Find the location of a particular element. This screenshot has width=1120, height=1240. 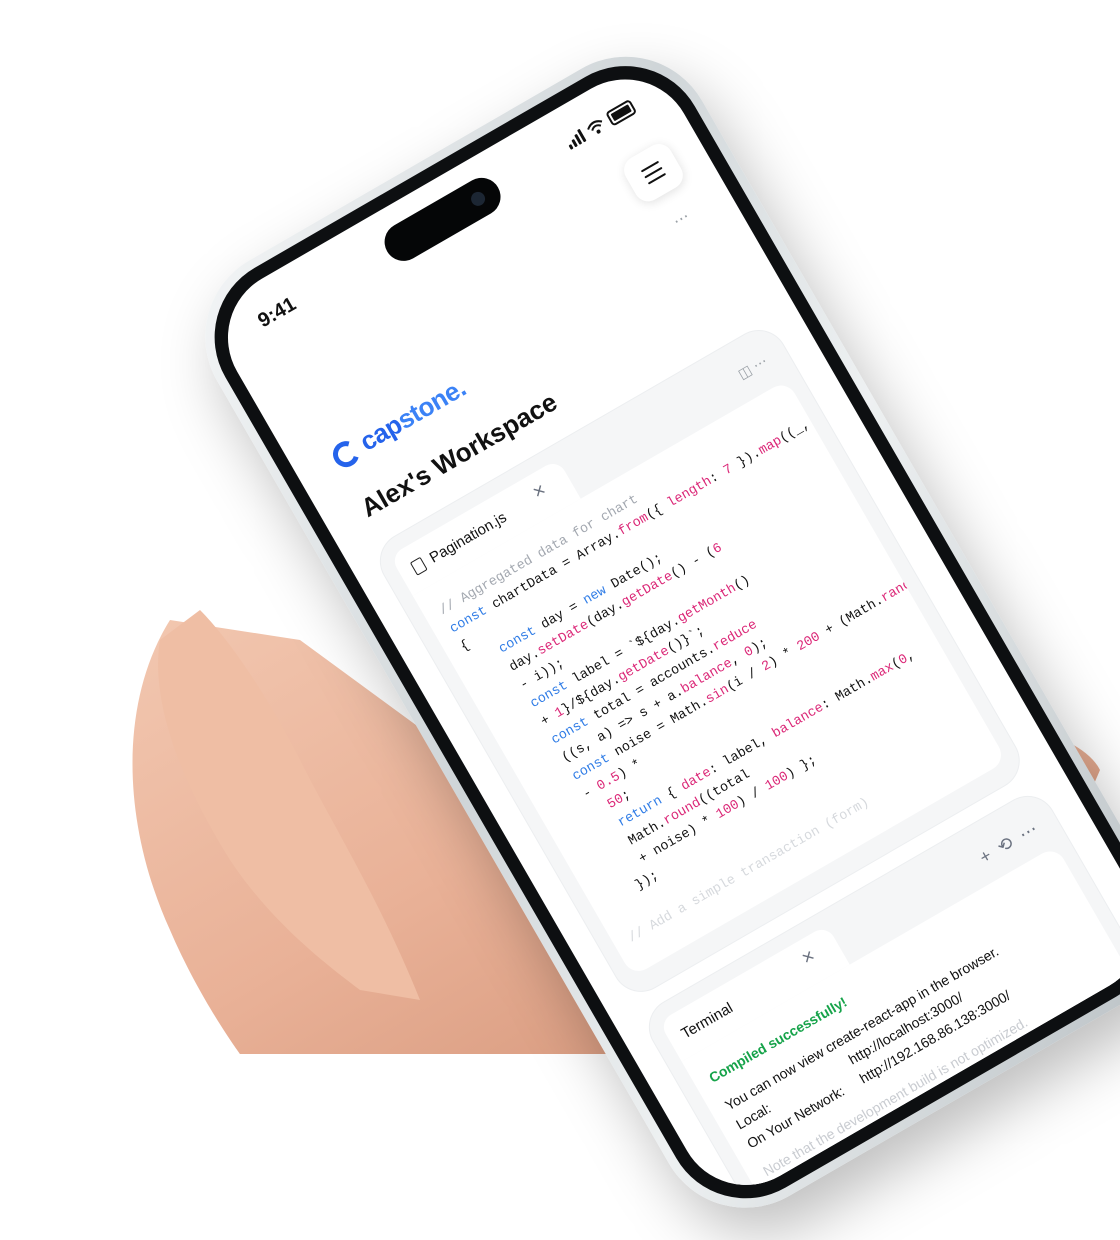

status-icons is located at coordinates (601, 124).